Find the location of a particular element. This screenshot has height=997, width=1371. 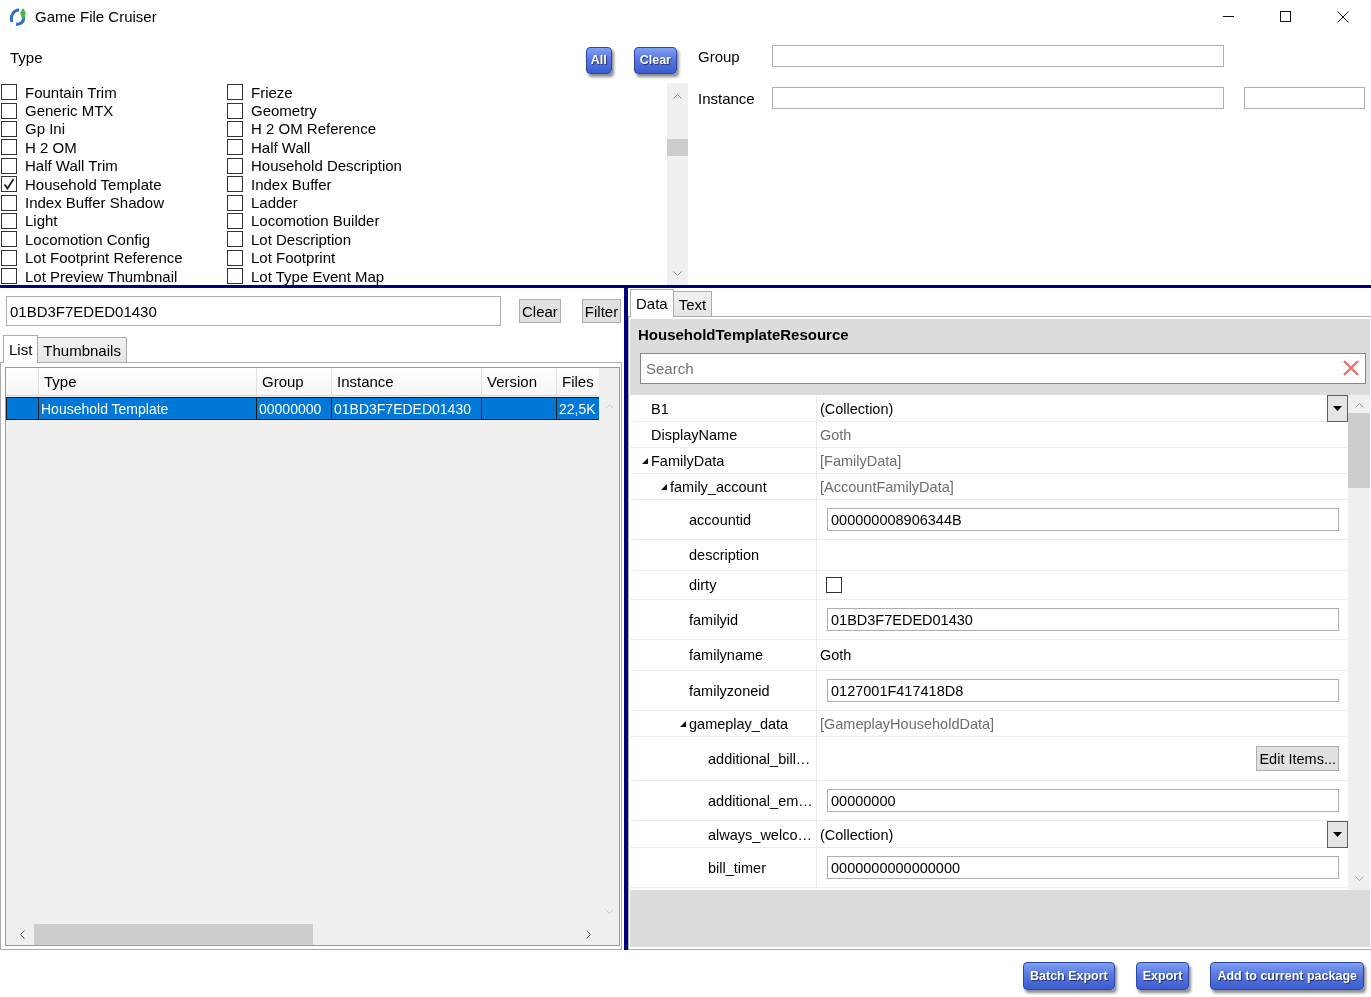

instance-field is located at coordinates (998, 98).